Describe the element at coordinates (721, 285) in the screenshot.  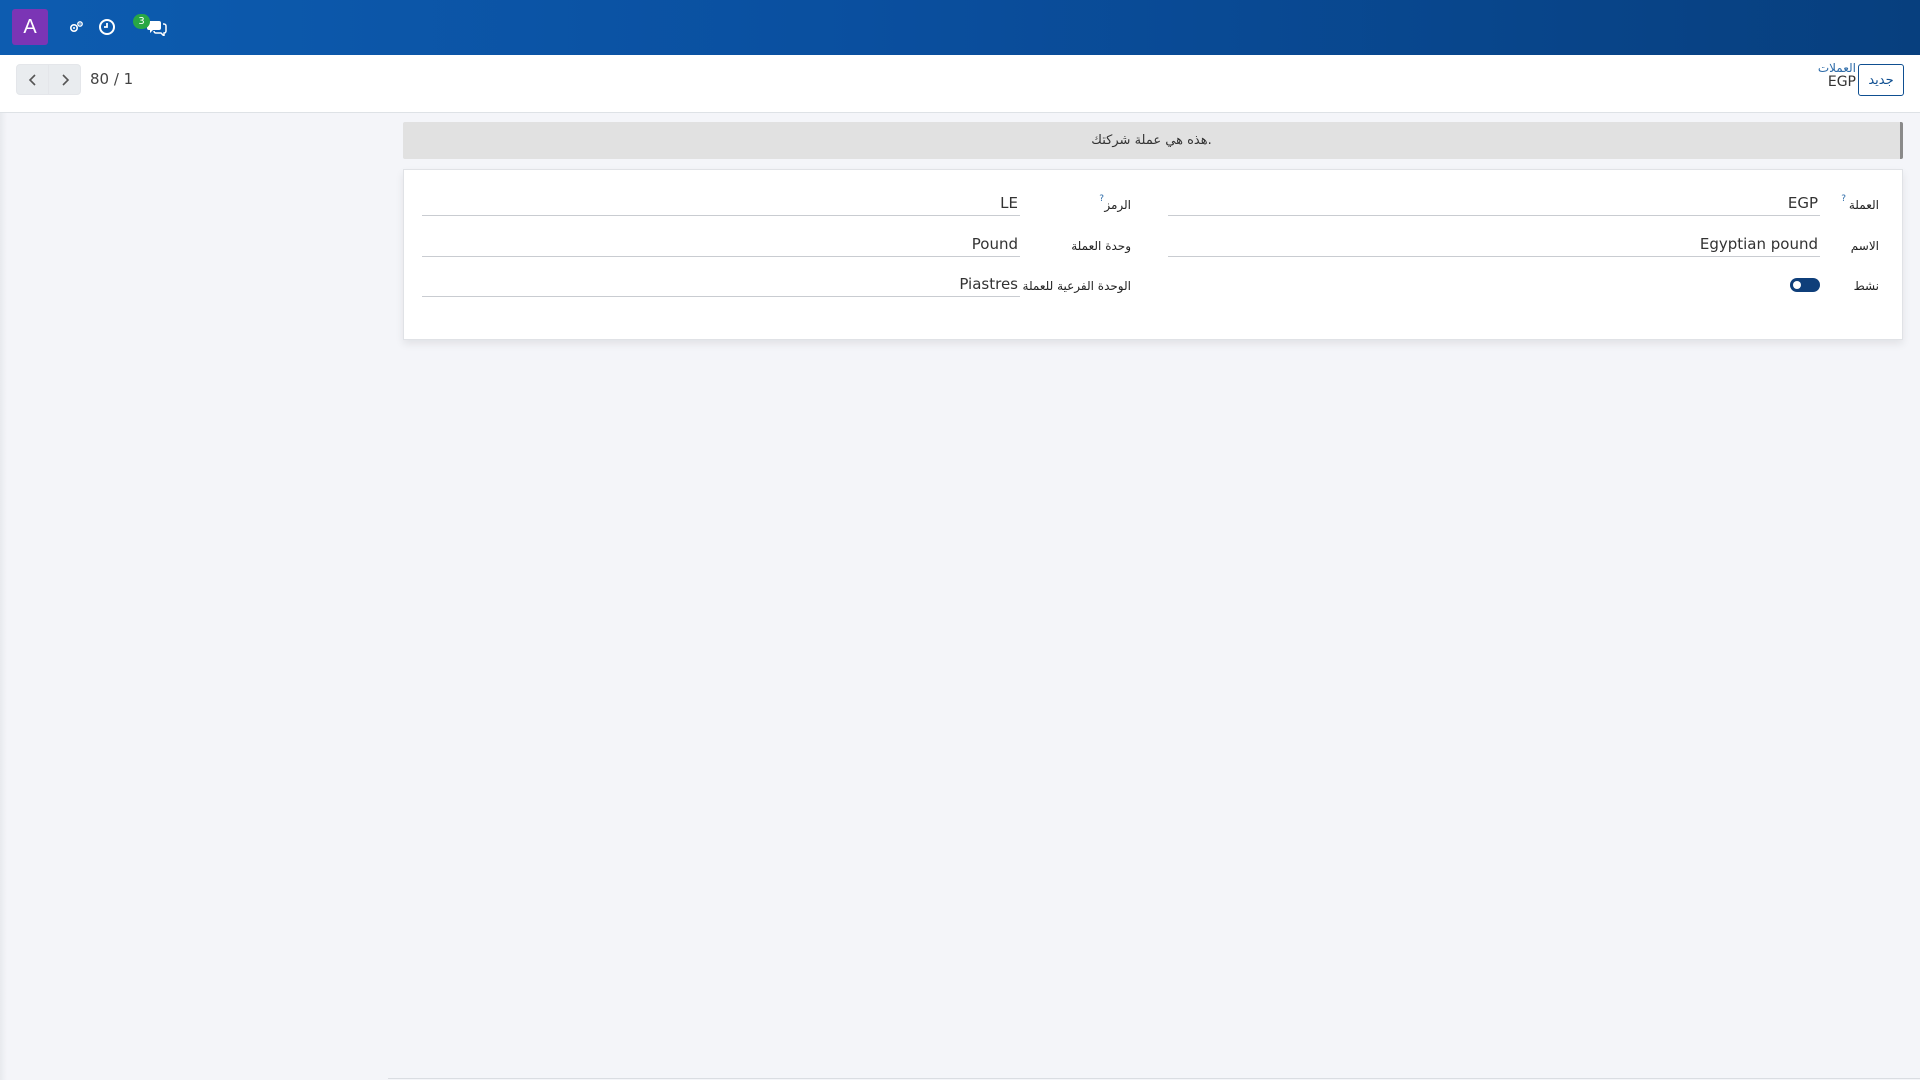
I see `currency-subunit-field` at that location.